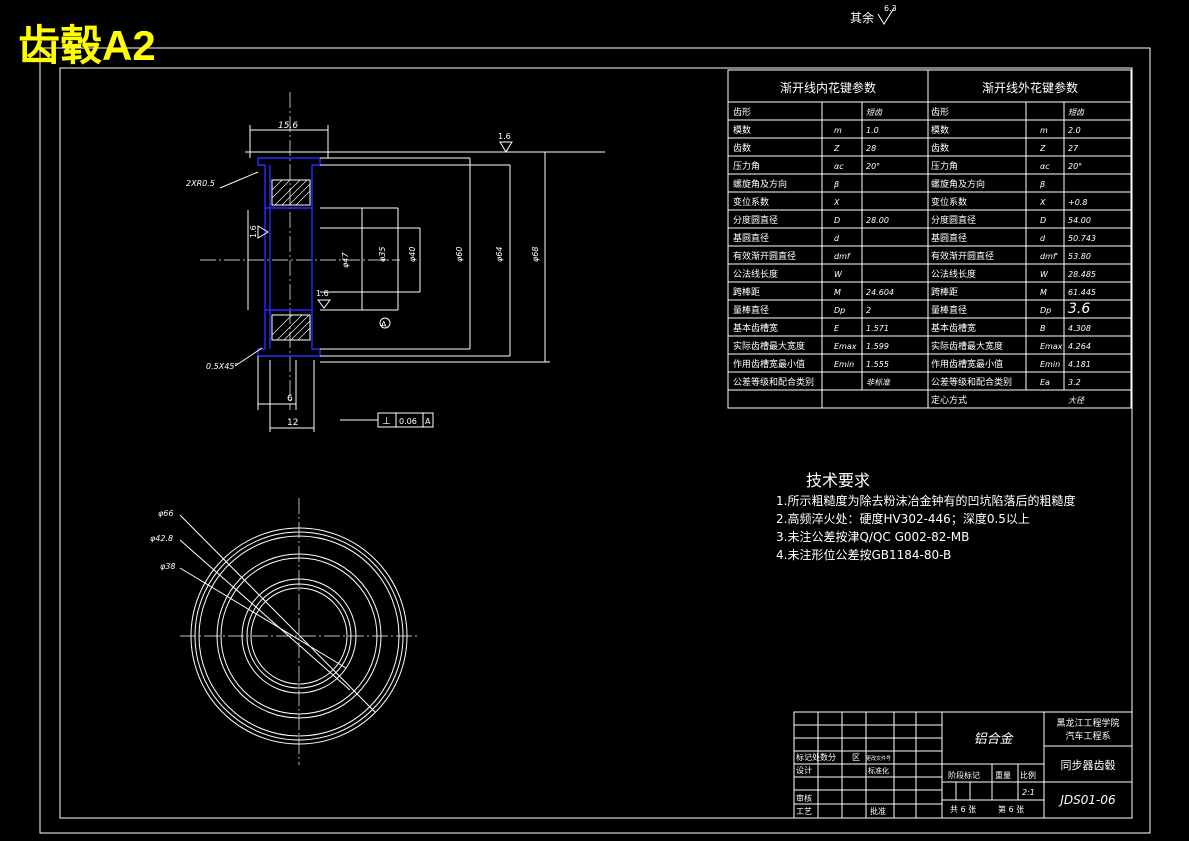 The image size is (1189, 841). I want to click on table-cell-iname: 基圆直径, so click(751, 238).